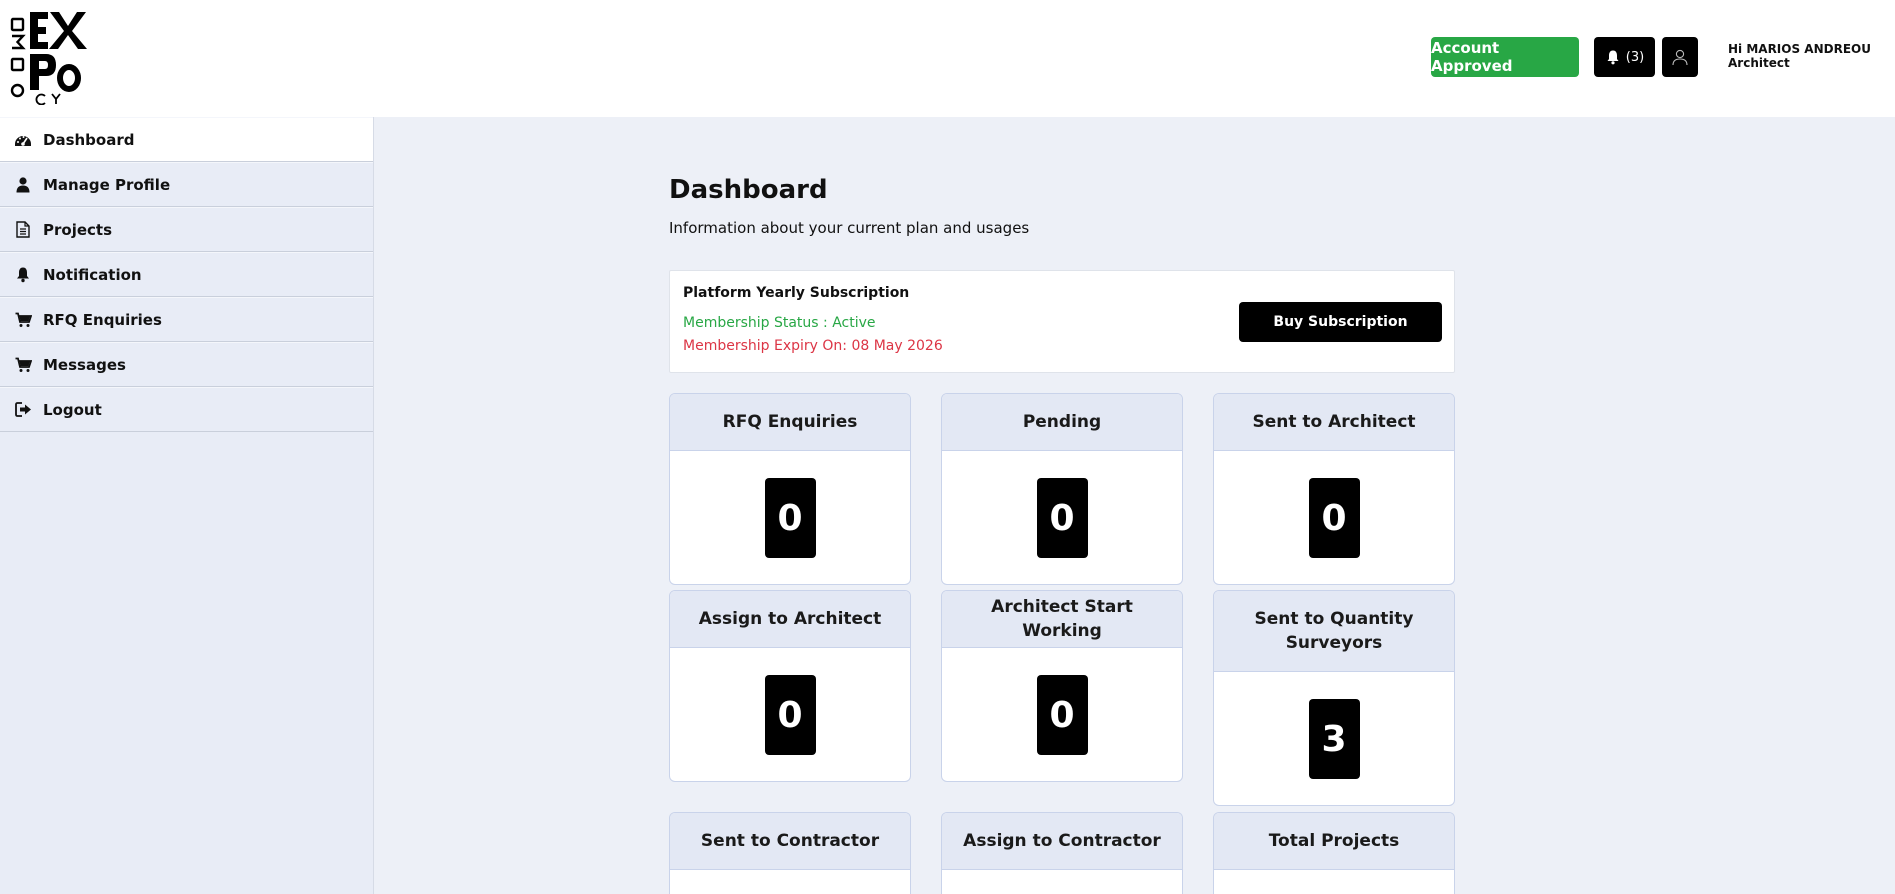 Image resolution: width=1895 pixels, height=894 pixels. What do you see at coordinates (1635, 57) in the screenshot?
I see `notifications-count: (3)` at bounding box center [1635, 57].